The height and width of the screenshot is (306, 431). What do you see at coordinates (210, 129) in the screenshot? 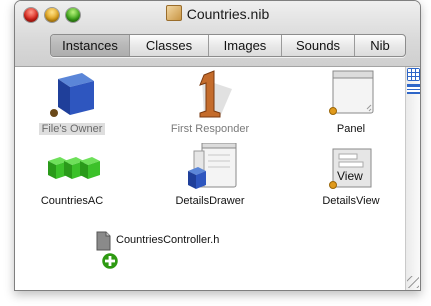
I see `item-label: First Responder` at bounding box center [210, 129].